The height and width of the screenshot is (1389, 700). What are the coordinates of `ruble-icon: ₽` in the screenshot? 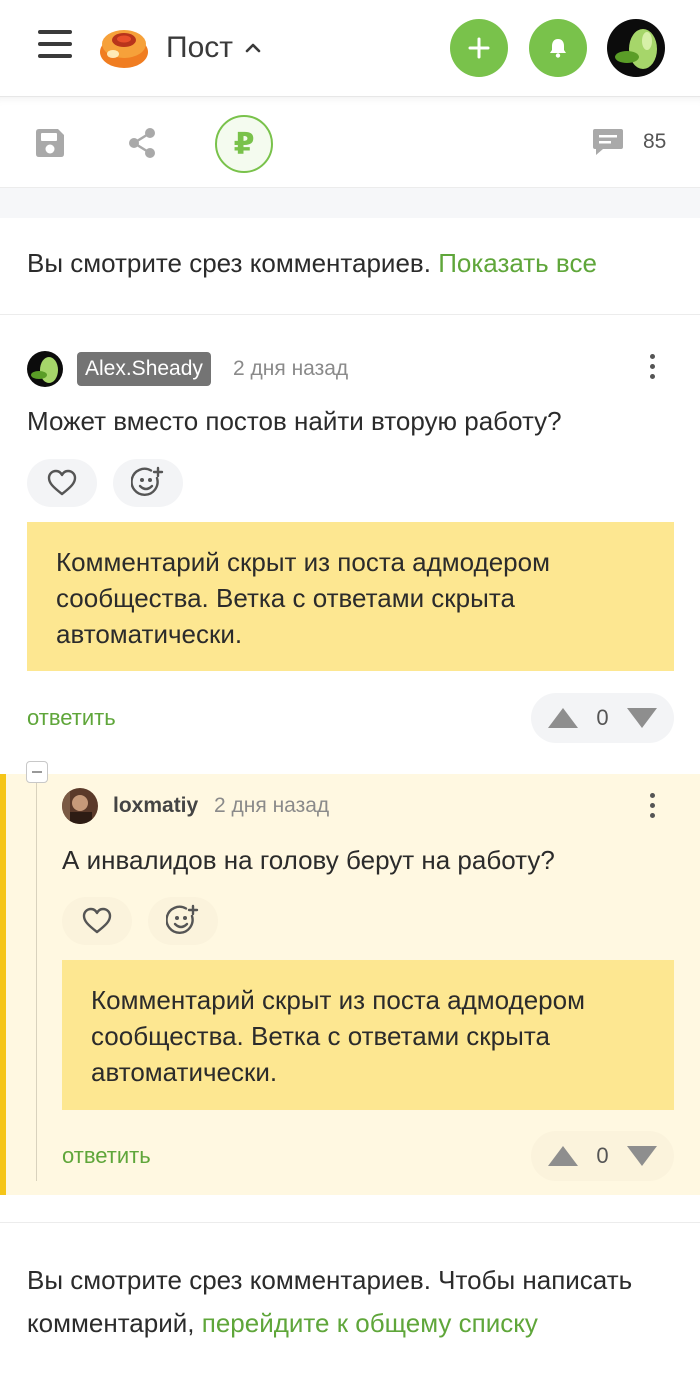 It's located at (244, 144).